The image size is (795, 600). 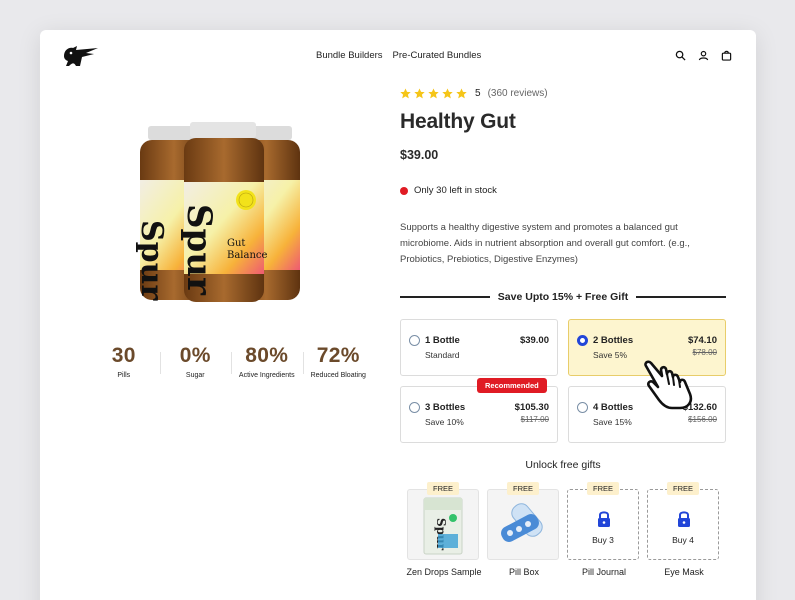 What do you see at coordinates (726, 55) in the screenshot?
I see `cart-icon` at bounding box center [726, 55].